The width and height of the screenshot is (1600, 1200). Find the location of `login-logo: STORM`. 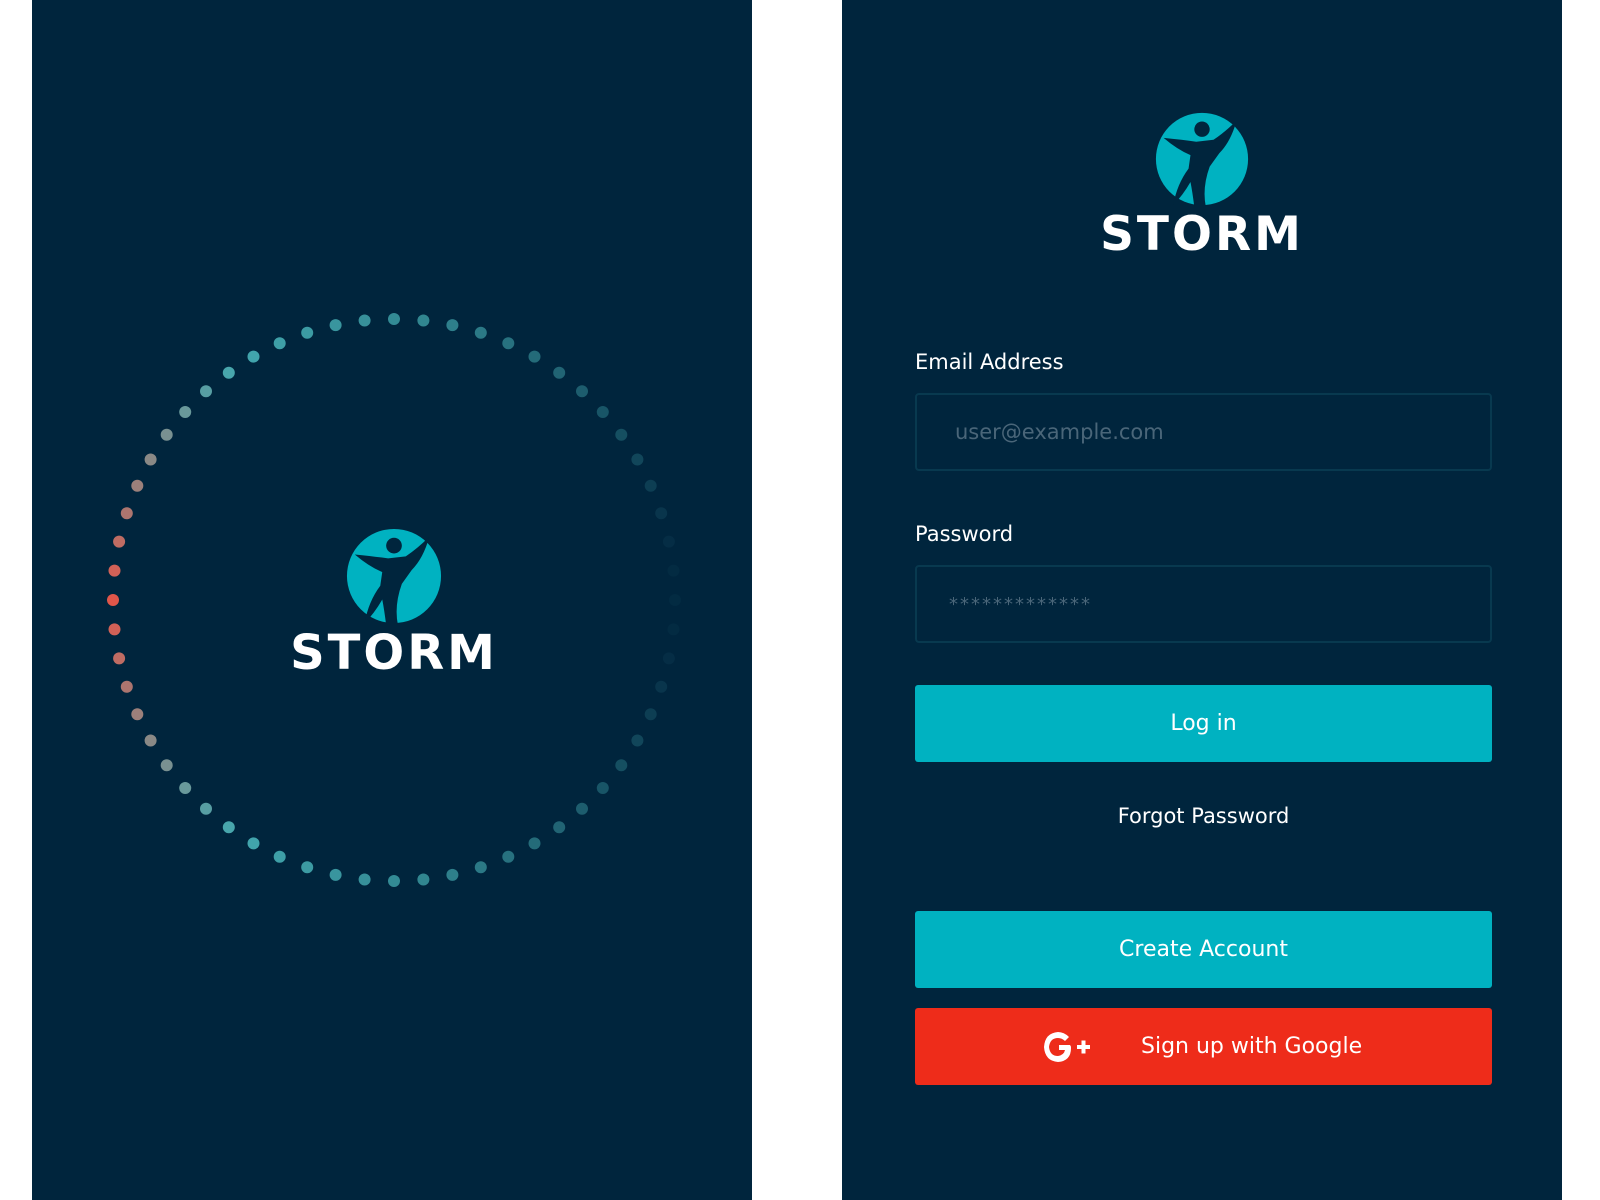

login-logo: STORM is located at coordinates (1202, 184).